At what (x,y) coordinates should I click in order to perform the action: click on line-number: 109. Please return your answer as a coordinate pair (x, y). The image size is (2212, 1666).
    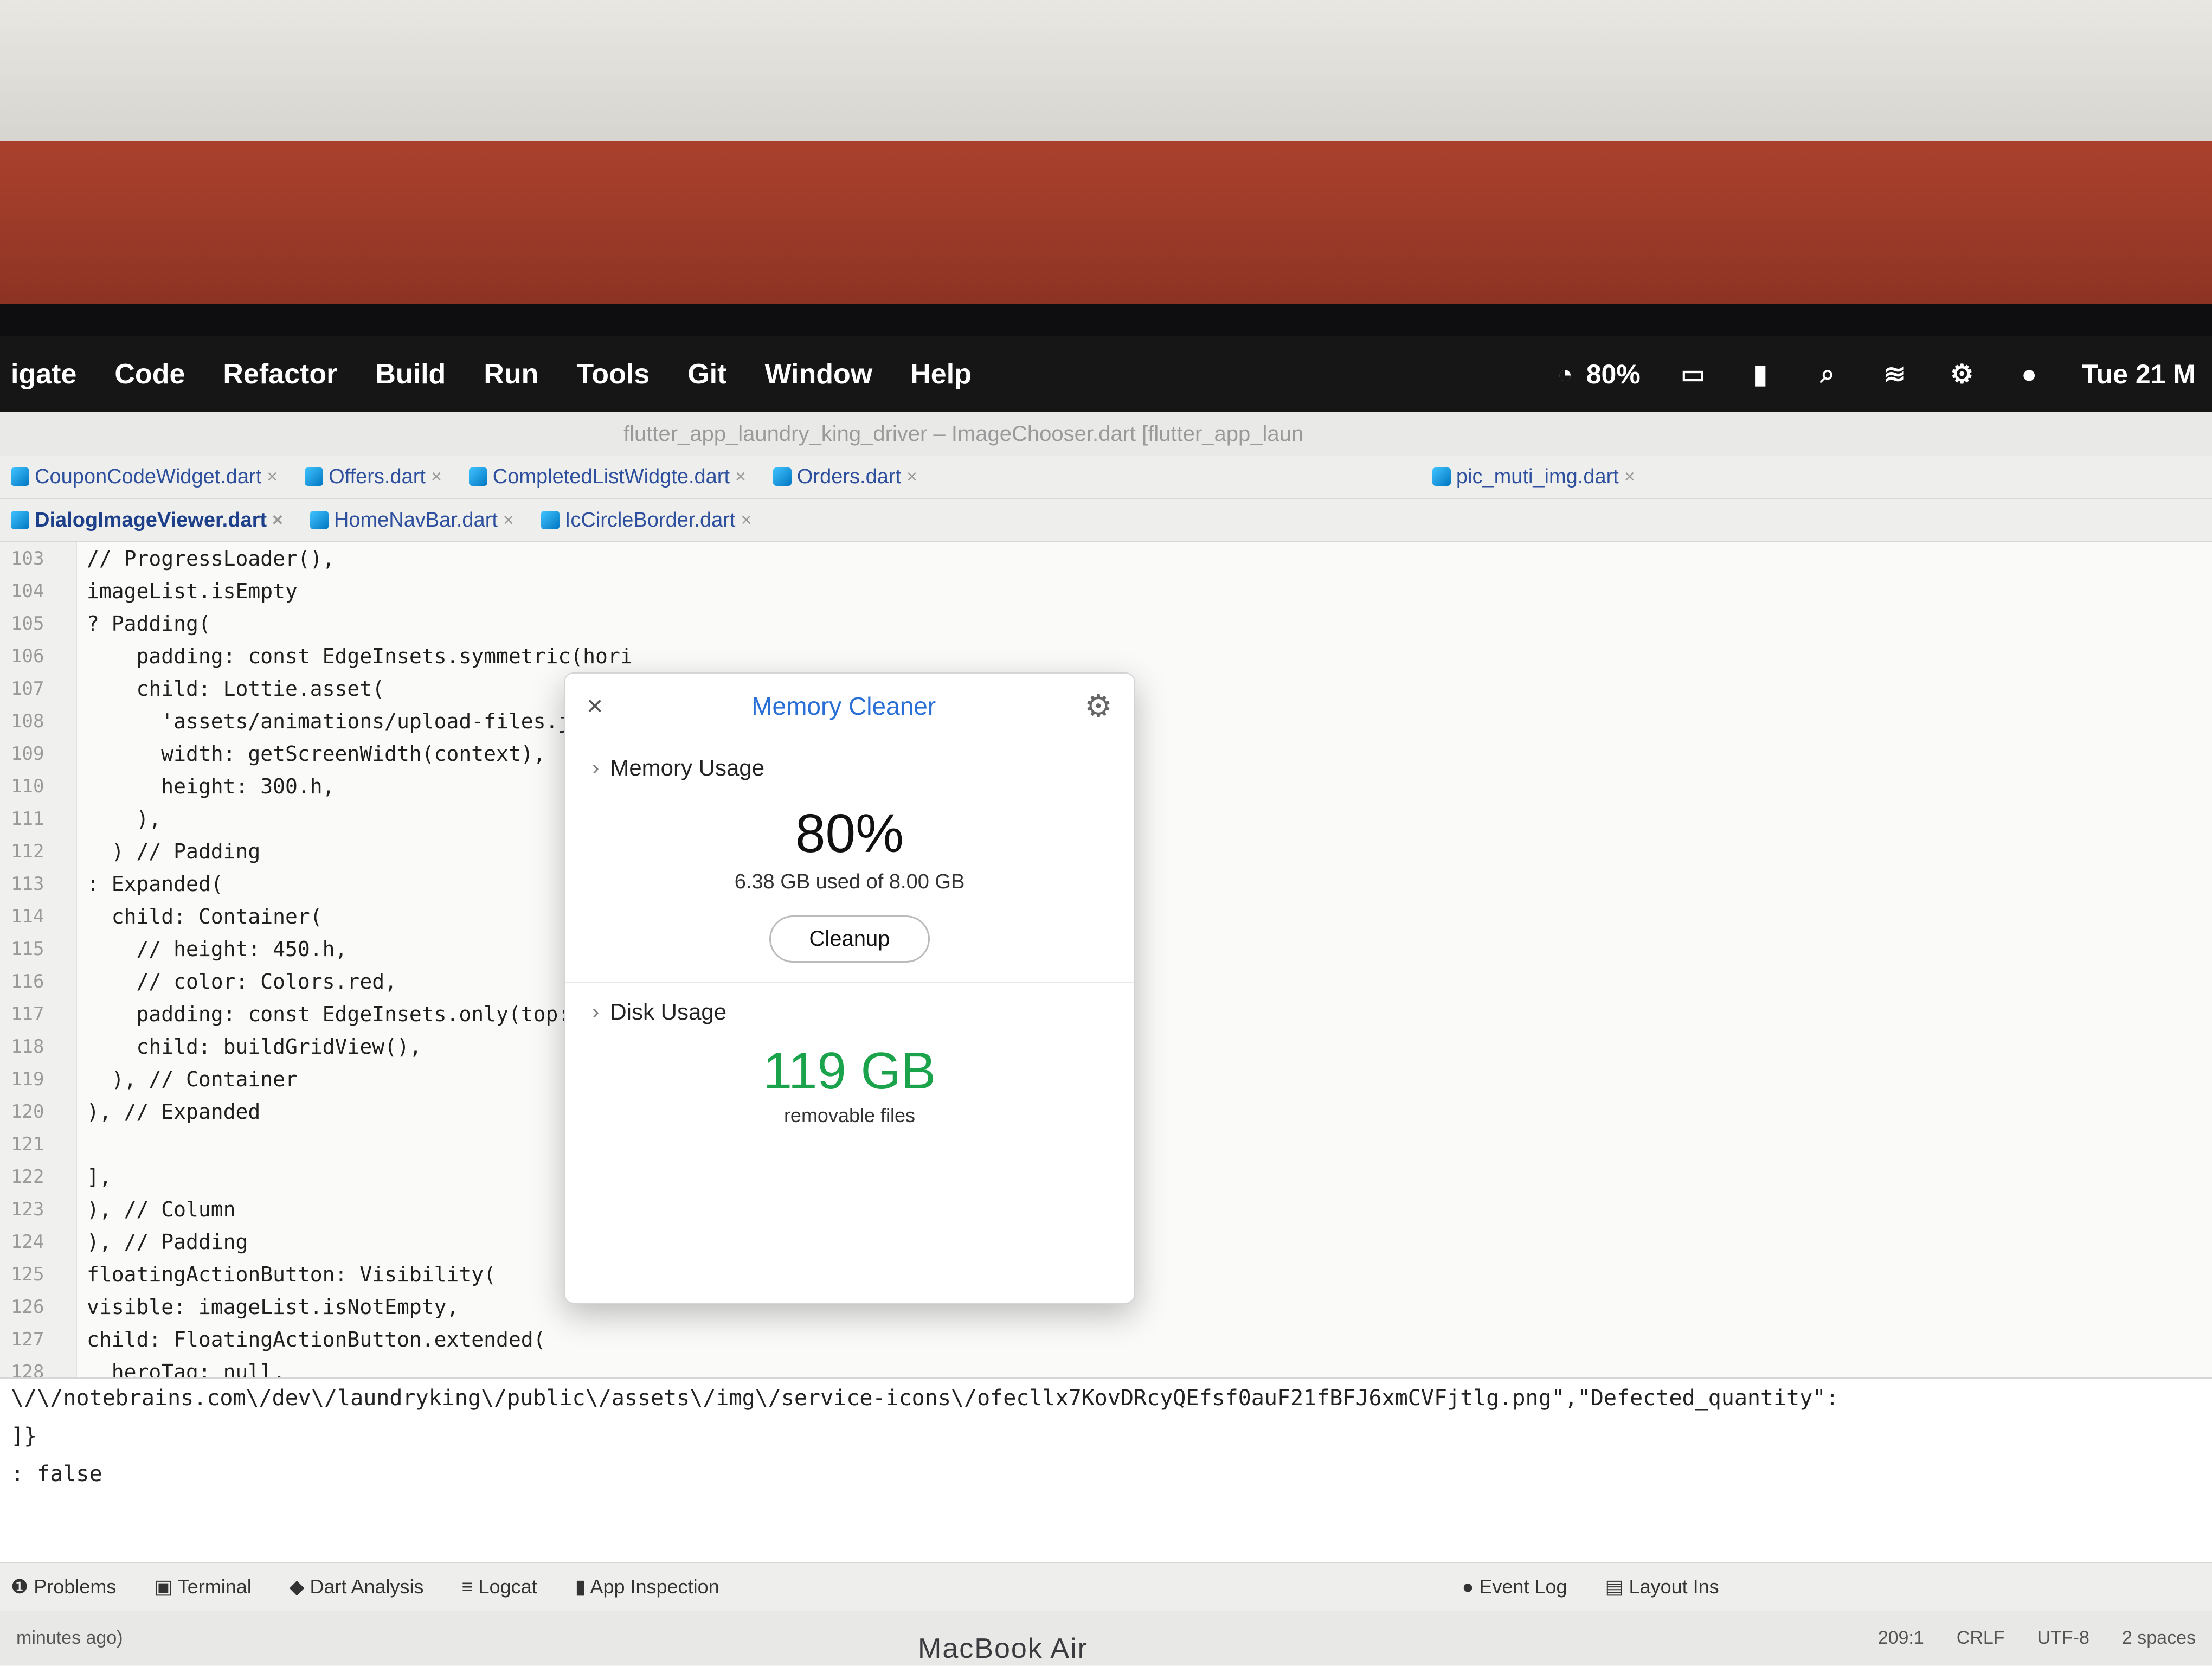
    Looking at the image, I should click on (27, 754).